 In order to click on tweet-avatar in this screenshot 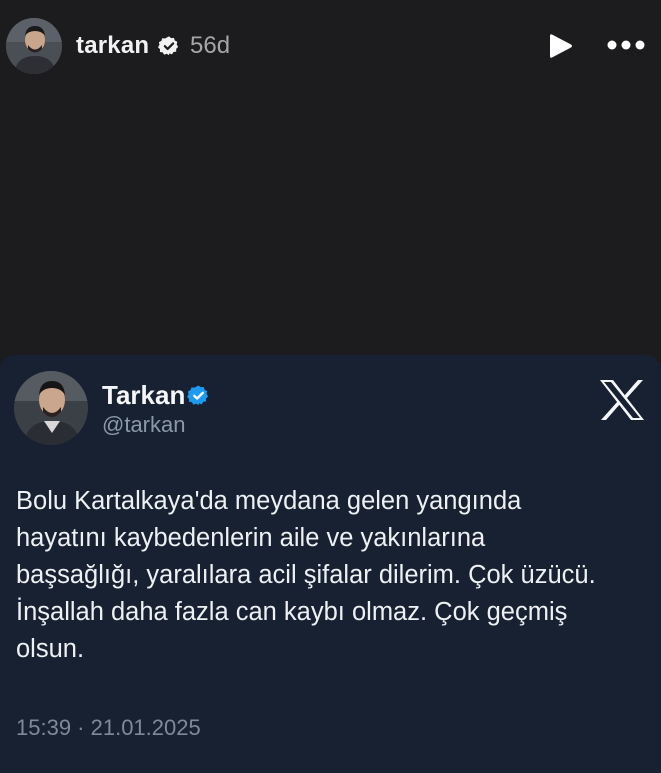, I will do `click(51, 408)`.